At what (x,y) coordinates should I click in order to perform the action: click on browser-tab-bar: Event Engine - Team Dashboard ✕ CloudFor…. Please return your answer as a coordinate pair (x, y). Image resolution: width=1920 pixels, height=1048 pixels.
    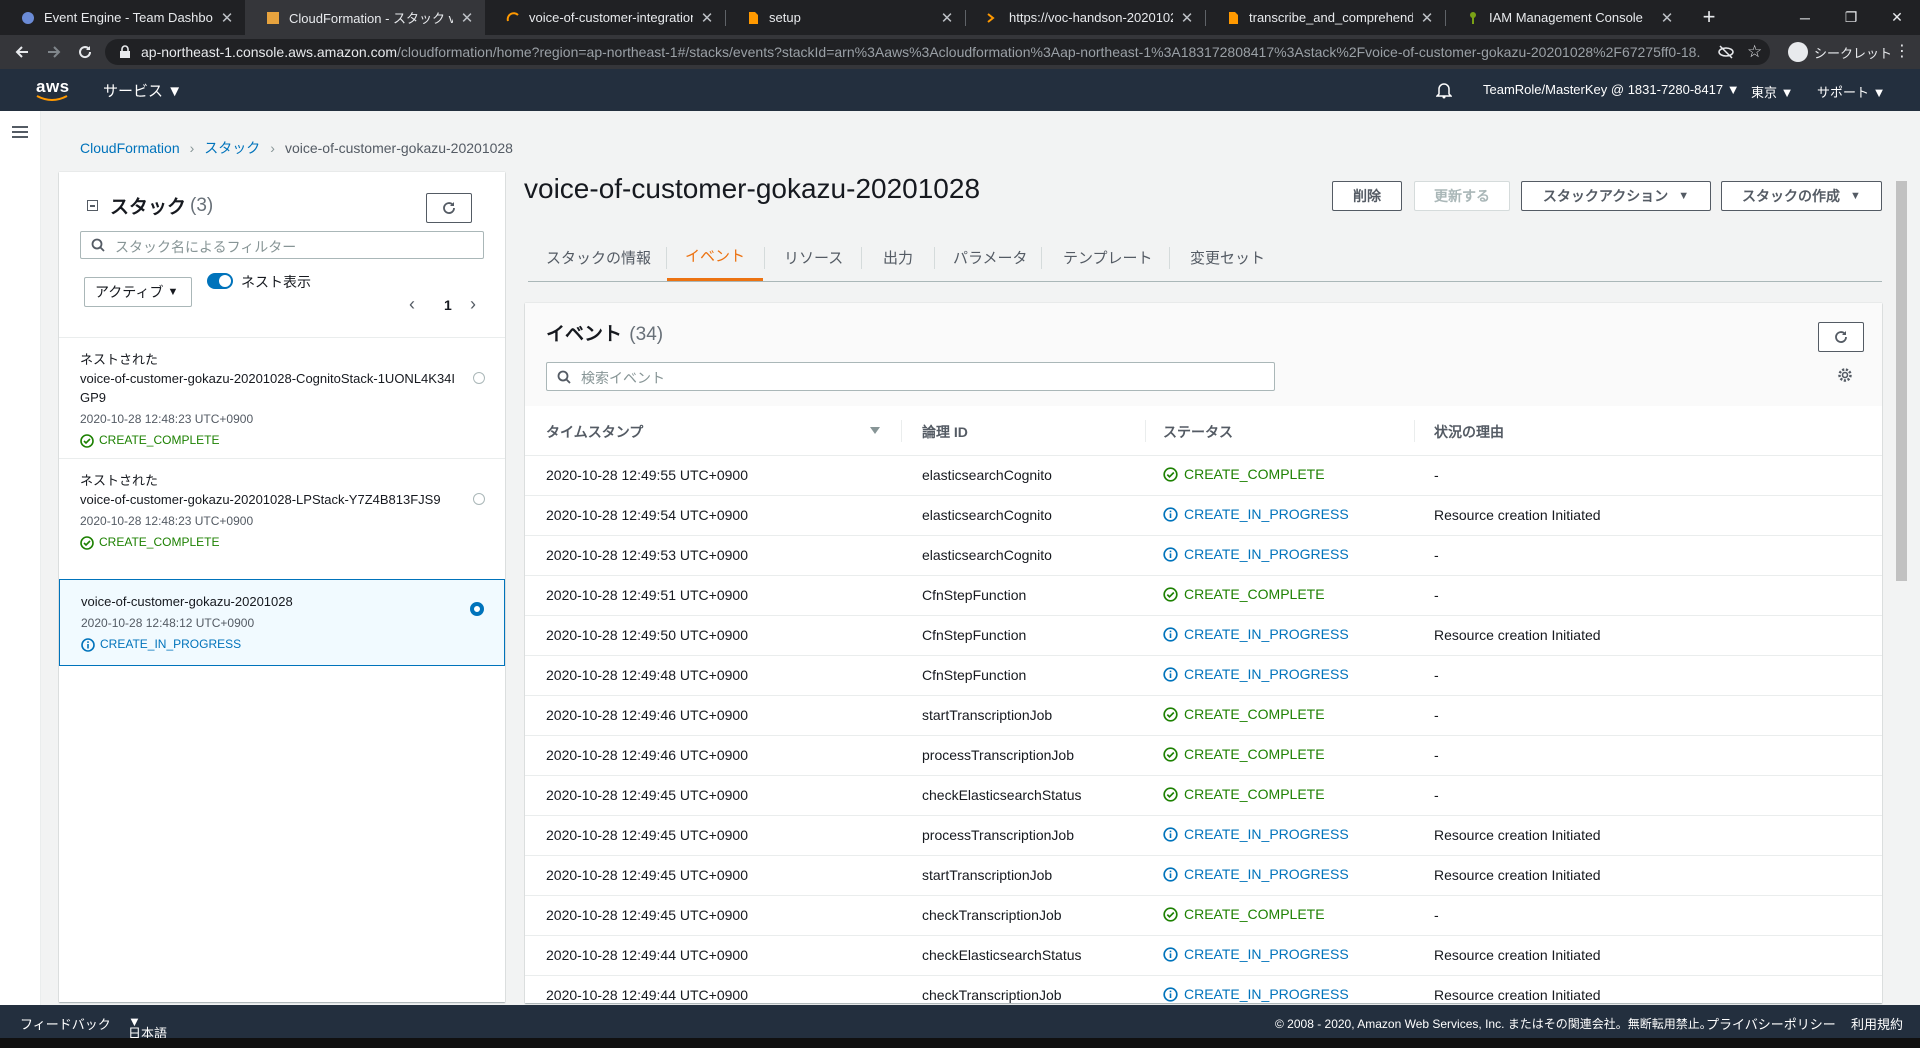
    Looking at the image, I should click on (960, 17).